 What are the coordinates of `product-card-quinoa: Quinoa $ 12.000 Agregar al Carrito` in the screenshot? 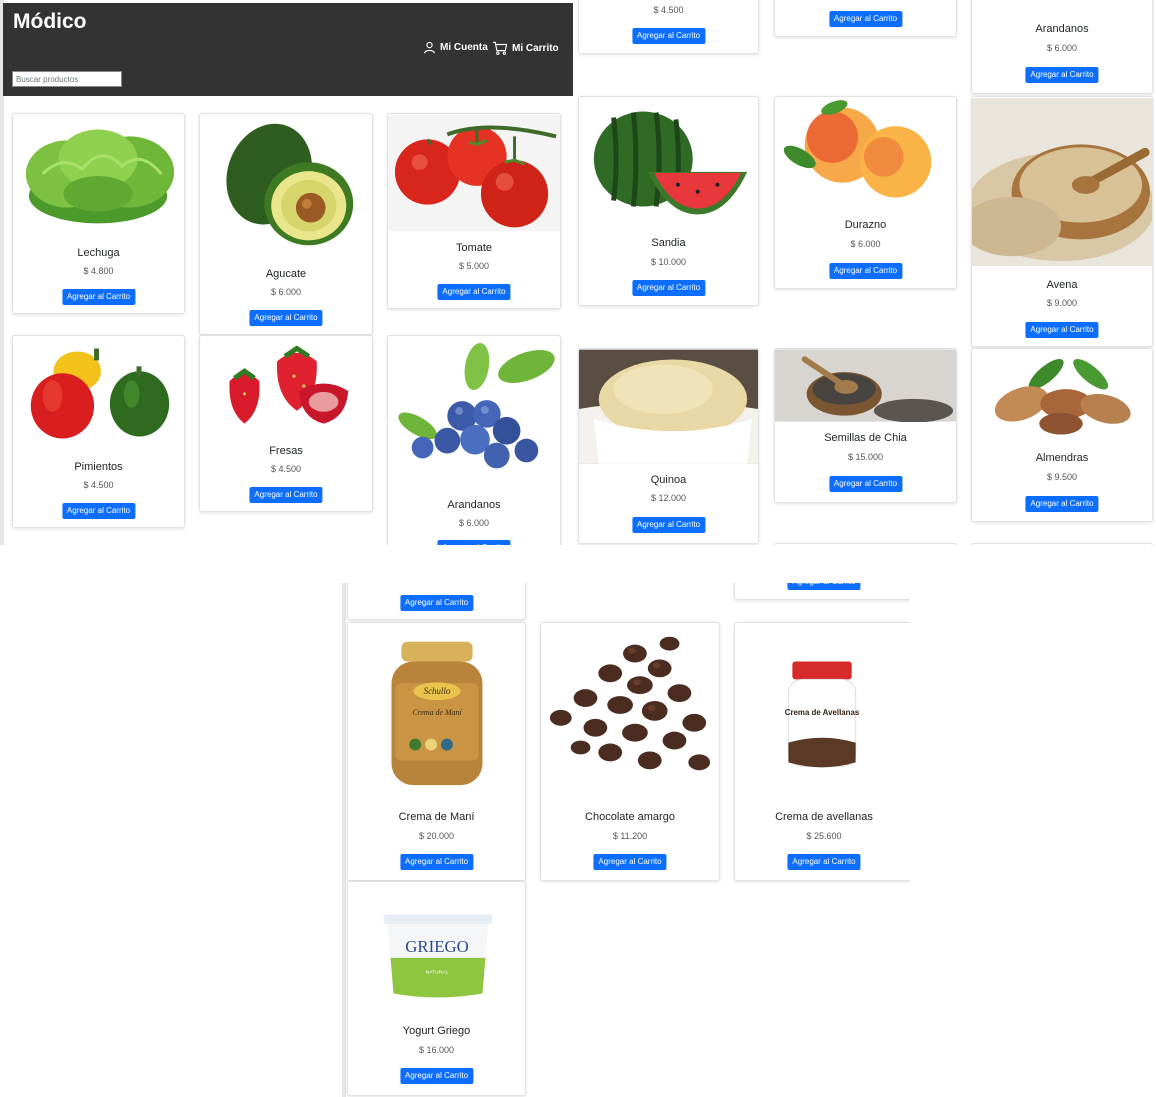 It's located at (668, 446).